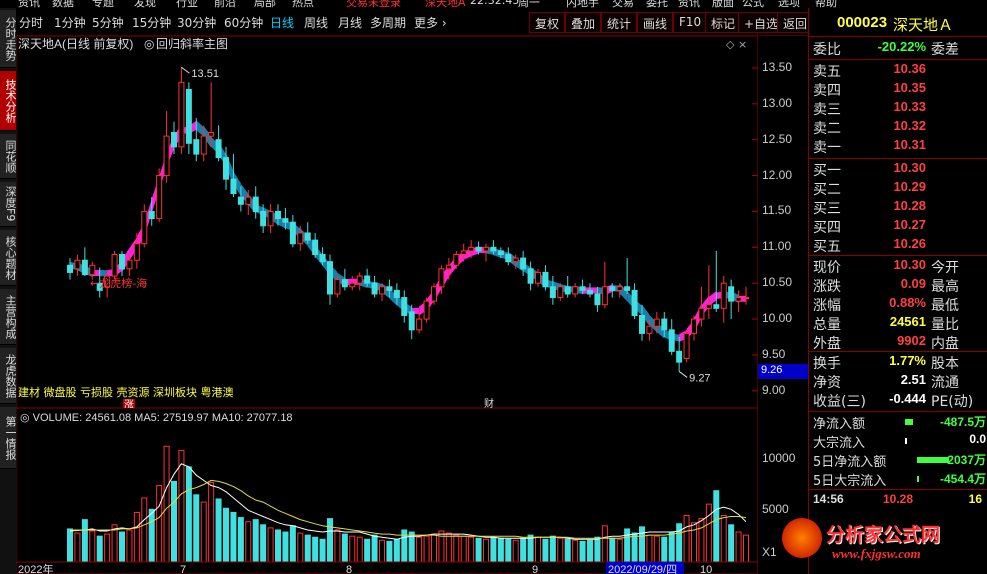  Describe the element at coordinates (736, 44) in the screenshot. I see `chart-controls: ◇ ×` at that location.